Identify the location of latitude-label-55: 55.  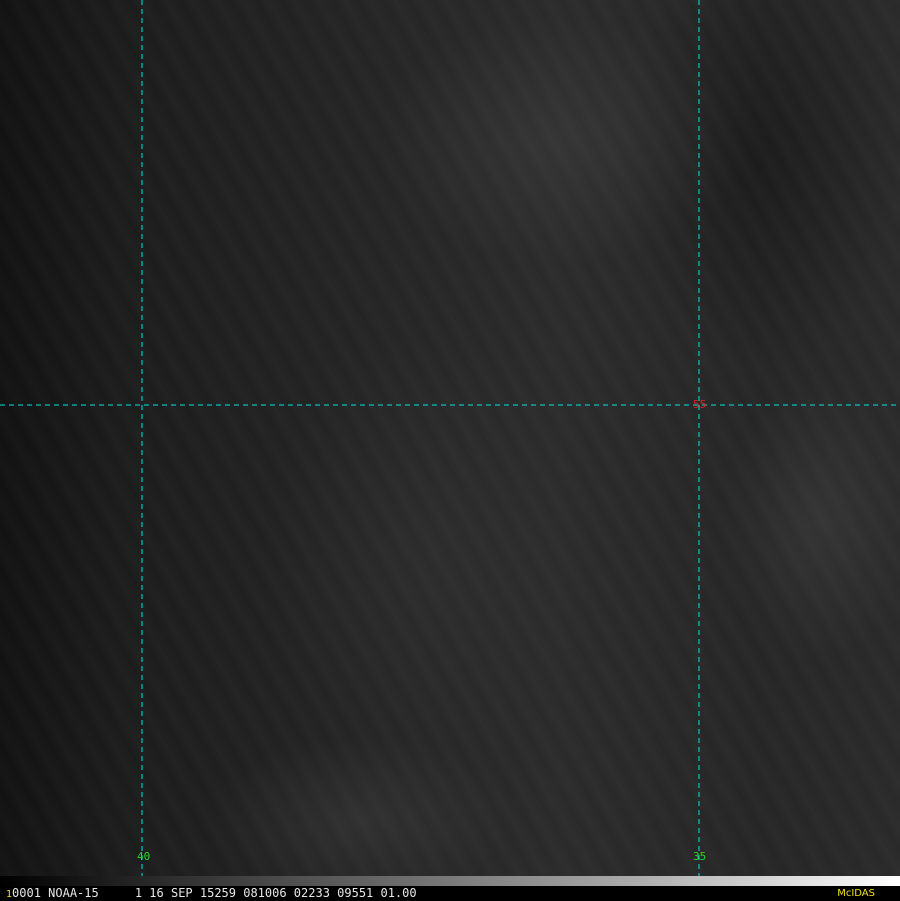
(699, 404).